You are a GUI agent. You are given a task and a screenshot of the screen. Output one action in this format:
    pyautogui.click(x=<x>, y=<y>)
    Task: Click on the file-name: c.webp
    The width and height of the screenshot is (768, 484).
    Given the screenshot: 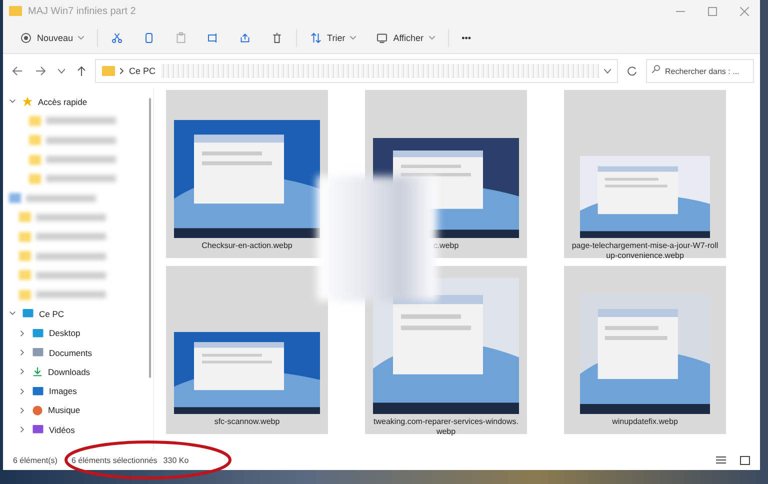 What is the action you would take?
    pyautogui.click(x=446, y=245)
    